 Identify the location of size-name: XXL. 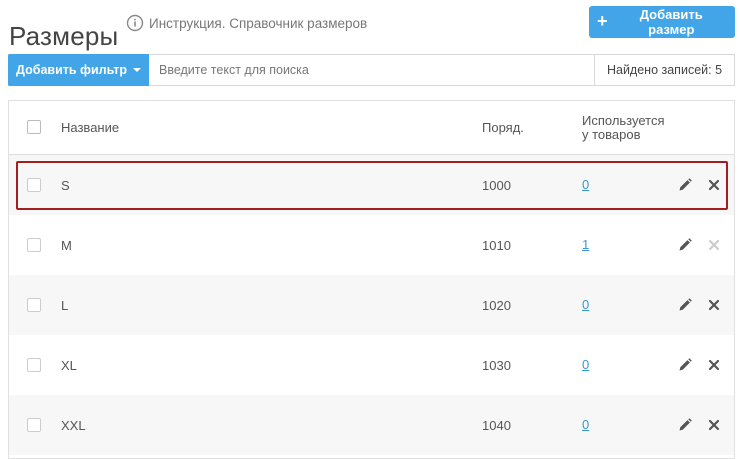
(73, 425).